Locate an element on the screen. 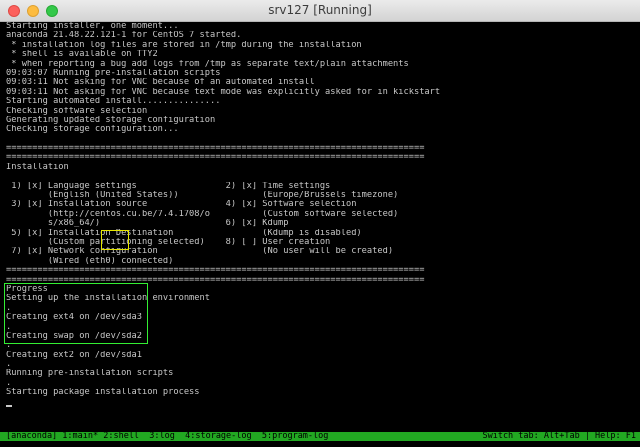  console-line: Generating updated storage configuration is located at coordinates (111, 120).